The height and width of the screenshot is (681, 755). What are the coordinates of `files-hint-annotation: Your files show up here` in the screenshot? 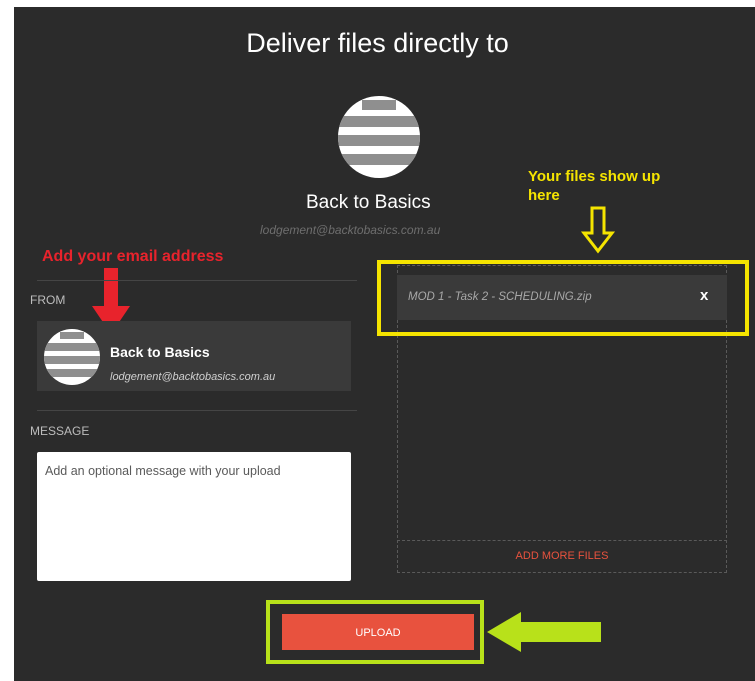 It's located at (594, 186).